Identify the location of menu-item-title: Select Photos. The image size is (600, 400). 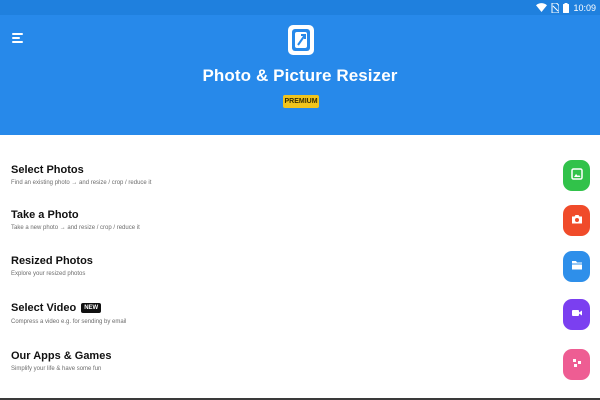
(47, 170).